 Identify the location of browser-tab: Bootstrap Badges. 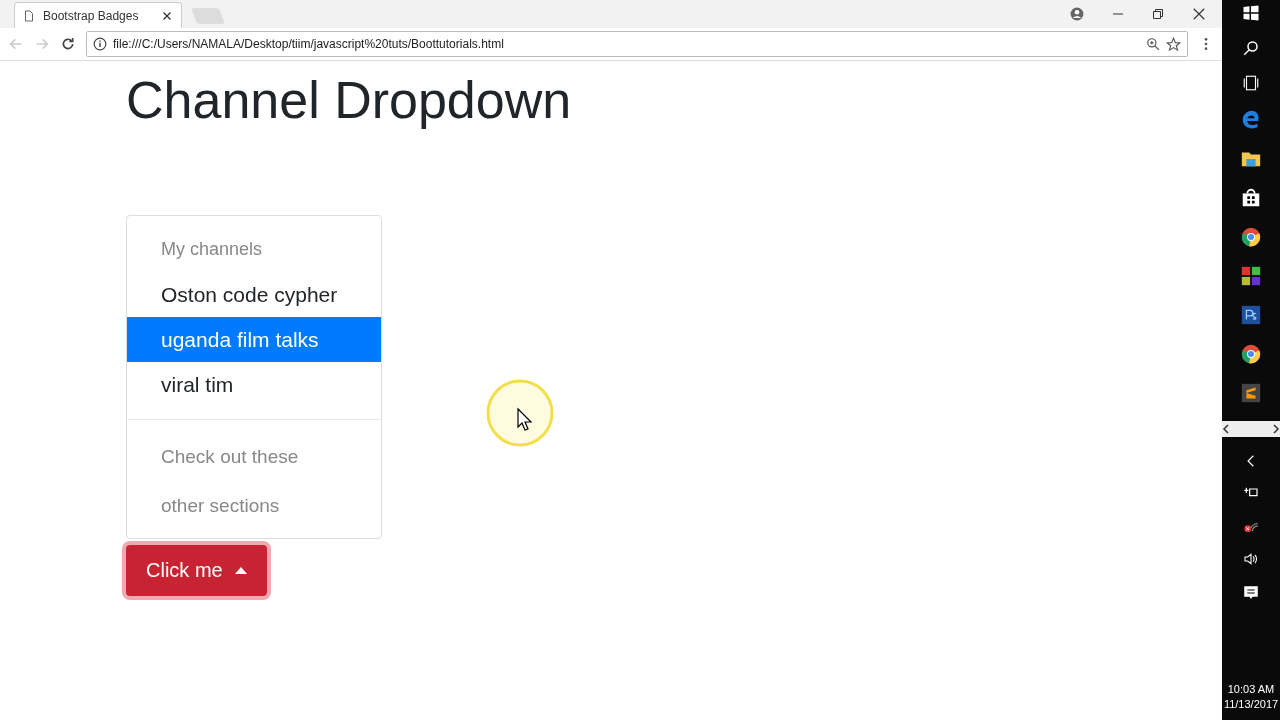
(98, 15).